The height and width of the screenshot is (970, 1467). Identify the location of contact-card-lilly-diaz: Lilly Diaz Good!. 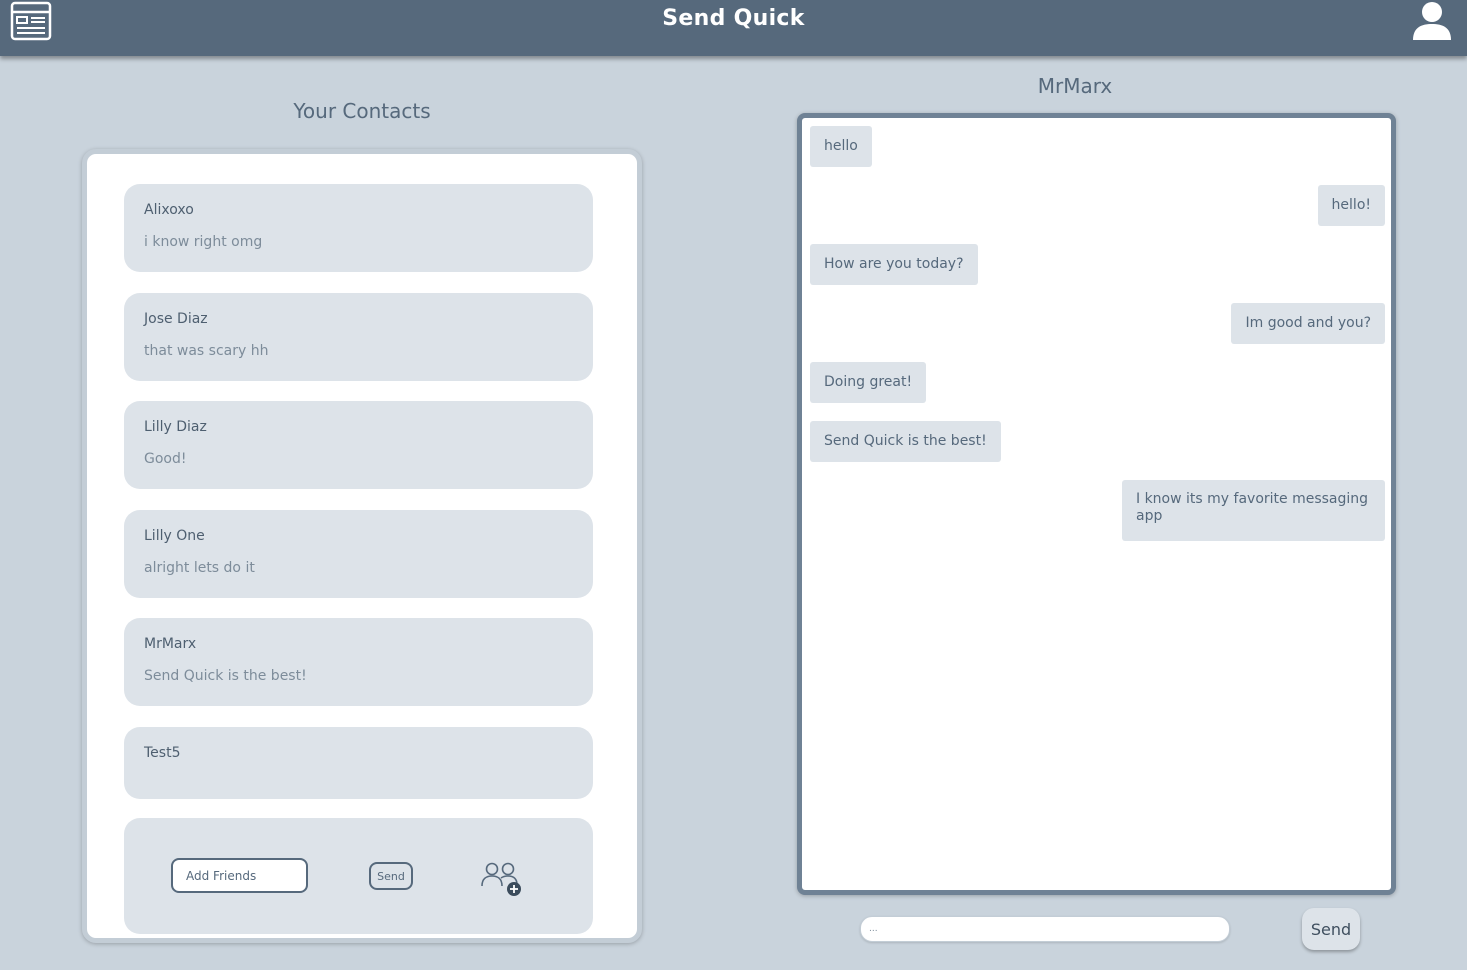
(358, 445).